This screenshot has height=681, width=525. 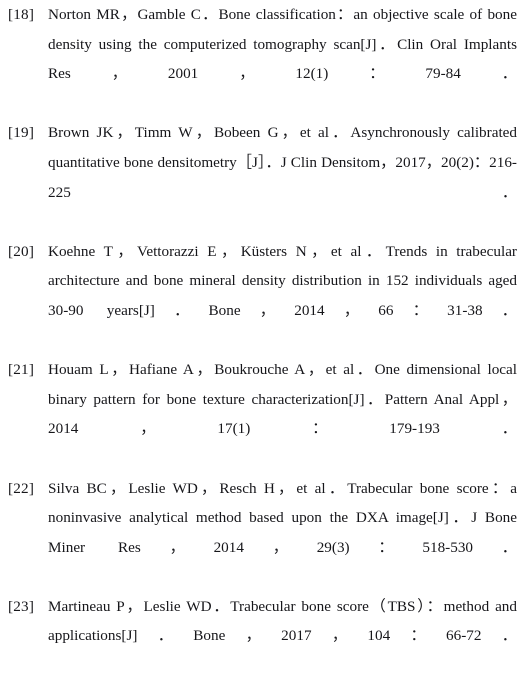 What do you see at coordinates (21, 606) in the screenshot?
I see `reference-label: [23]` at bounding box center [21, 606].